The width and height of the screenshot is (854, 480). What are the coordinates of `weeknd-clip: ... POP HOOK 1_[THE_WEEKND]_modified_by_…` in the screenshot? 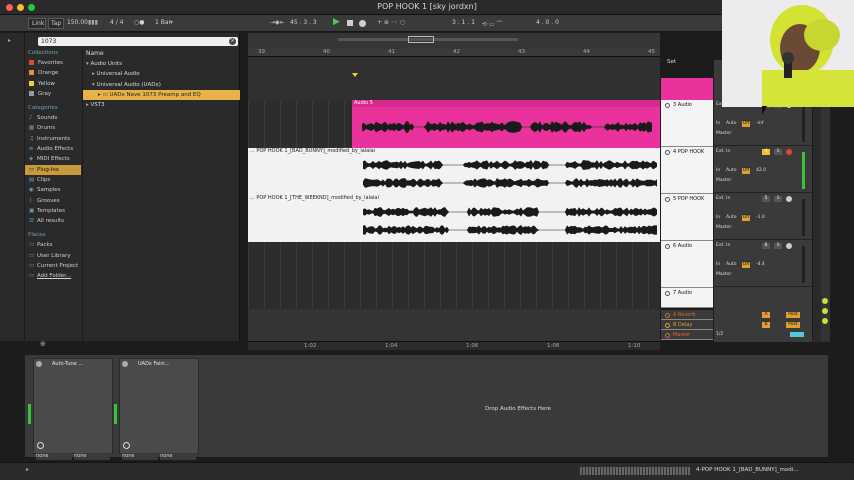 It's located at (454, 218).